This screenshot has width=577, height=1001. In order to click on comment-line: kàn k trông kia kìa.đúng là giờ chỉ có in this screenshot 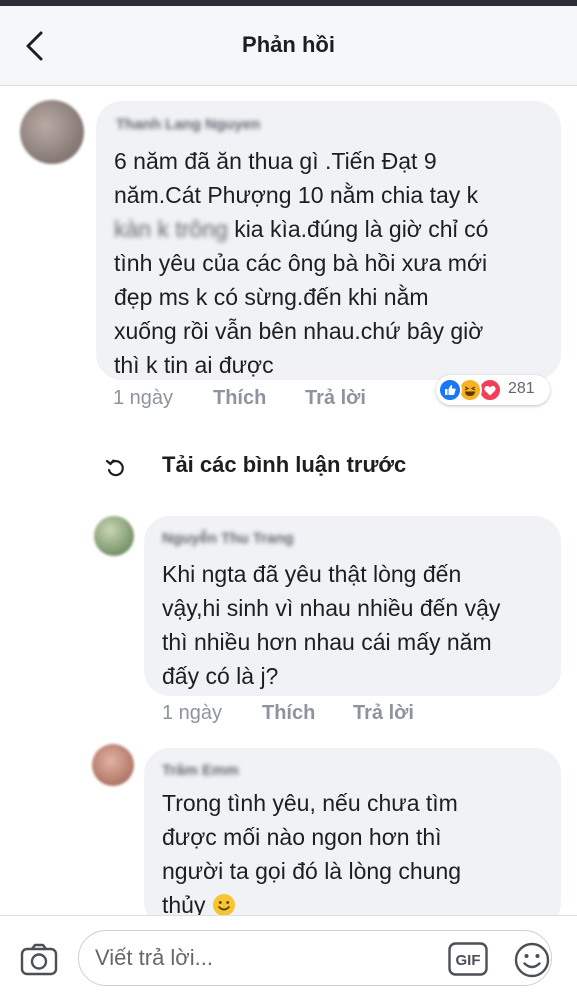, I will do `click(301, 229)`.